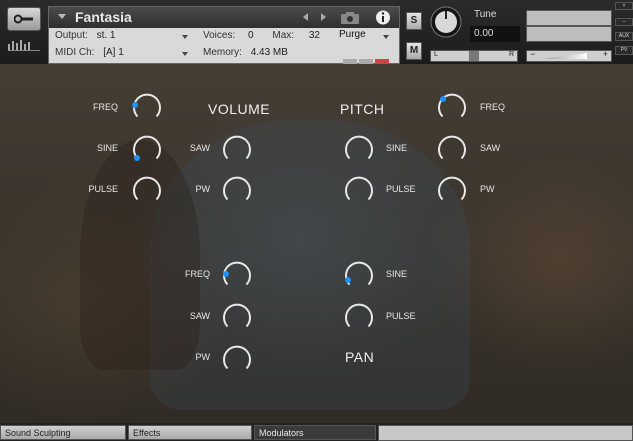  I want to click on tab-bar-filler, so click(505, 433).